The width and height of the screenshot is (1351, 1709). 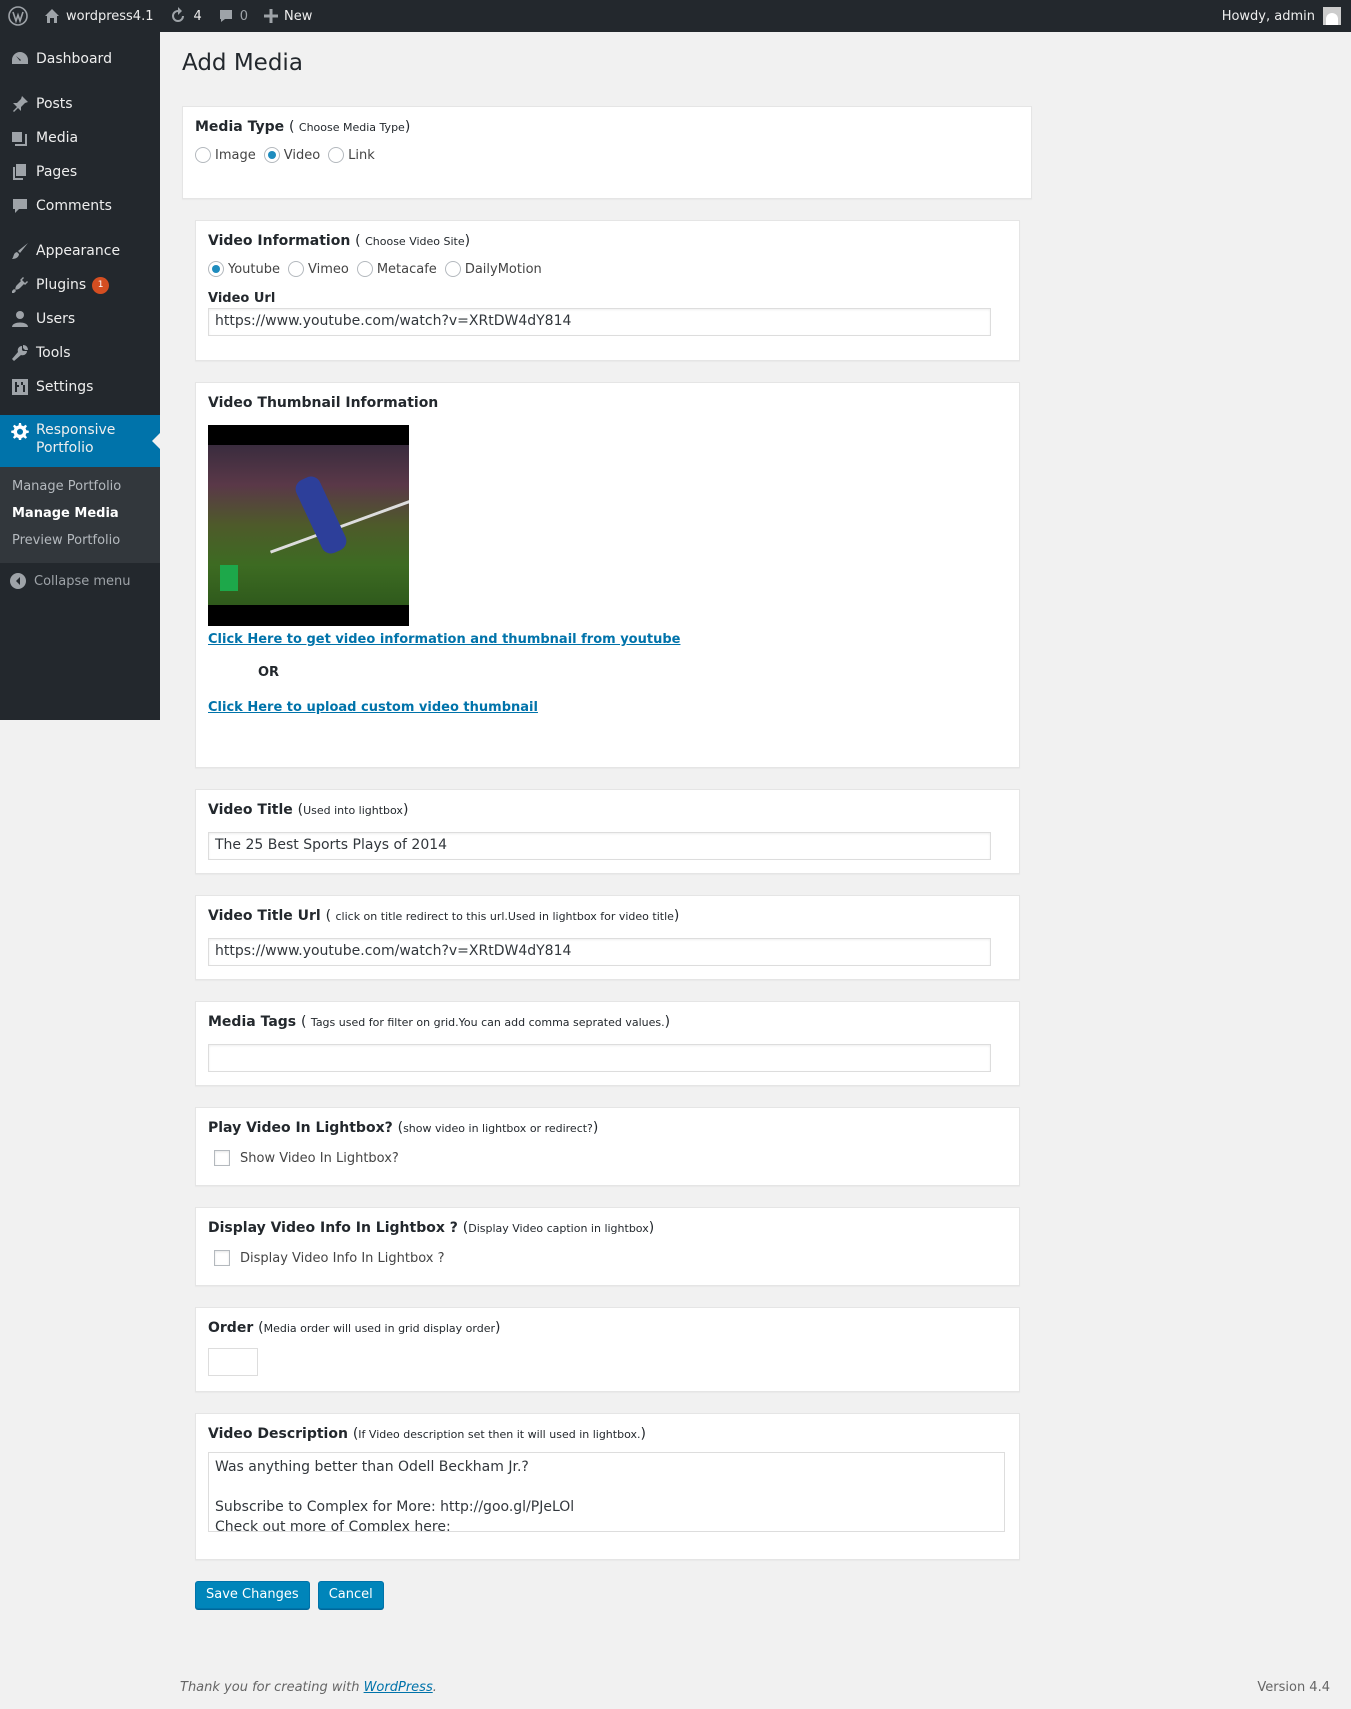 What do you see at coordinates (291, 155) in the screenshot?
I see `media-type-video-radio: Video` at bounding box center [291, 155].